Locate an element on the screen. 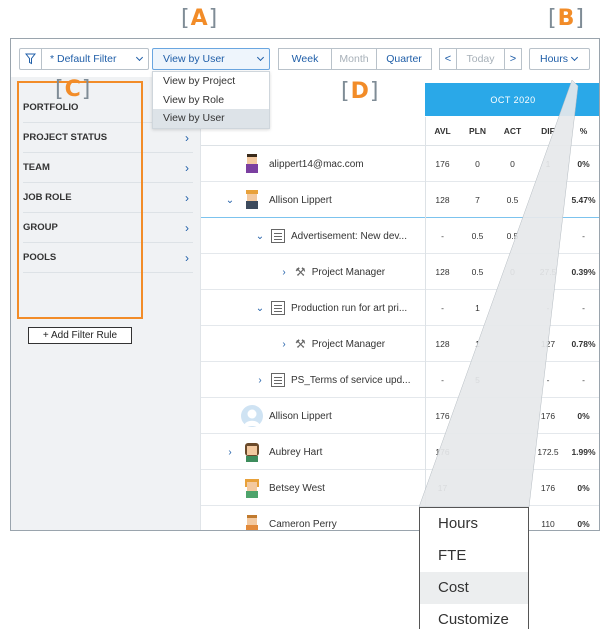 This screenshot has width=600, height=629. callout-c: [C] is located at coordinates (73, 89).